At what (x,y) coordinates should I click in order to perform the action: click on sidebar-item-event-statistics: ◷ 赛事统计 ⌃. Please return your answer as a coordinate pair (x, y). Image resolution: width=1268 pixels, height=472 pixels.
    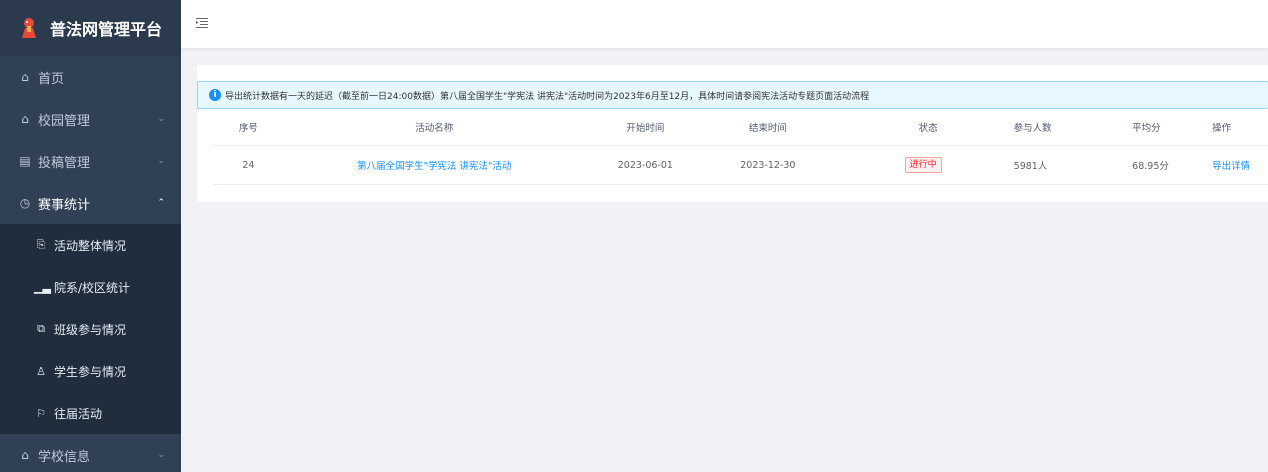
    Looking at the image, I should click on (90, 203).